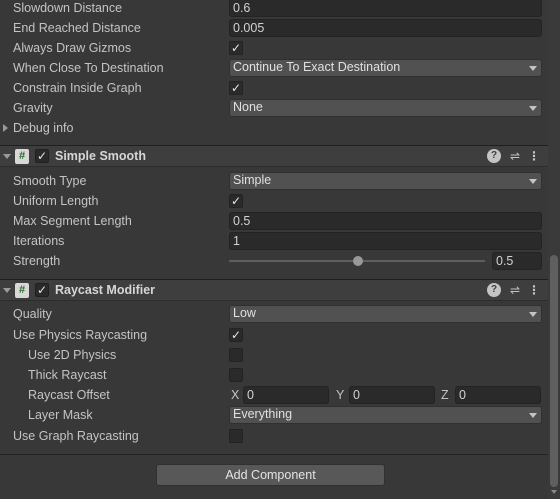  I want to click on simple-smooth-header: # ✓ Simple Smooth ? ⇌ ⋮, so click(274, 156).